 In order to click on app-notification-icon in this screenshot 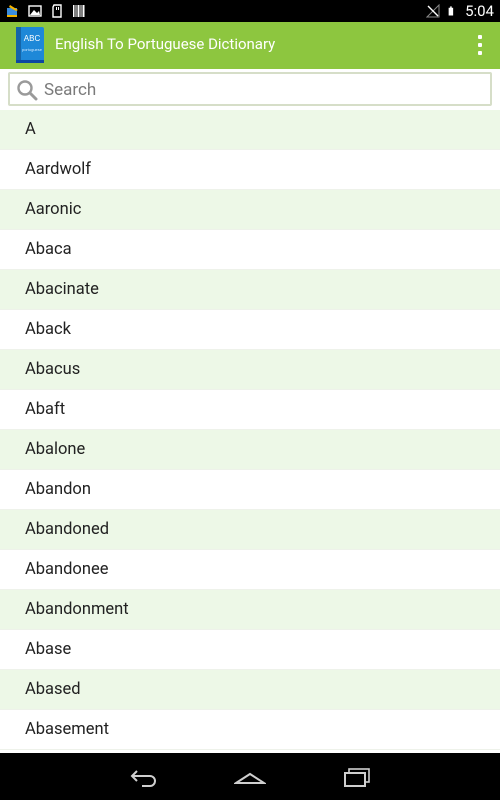, I will do `click(12, 11)`.